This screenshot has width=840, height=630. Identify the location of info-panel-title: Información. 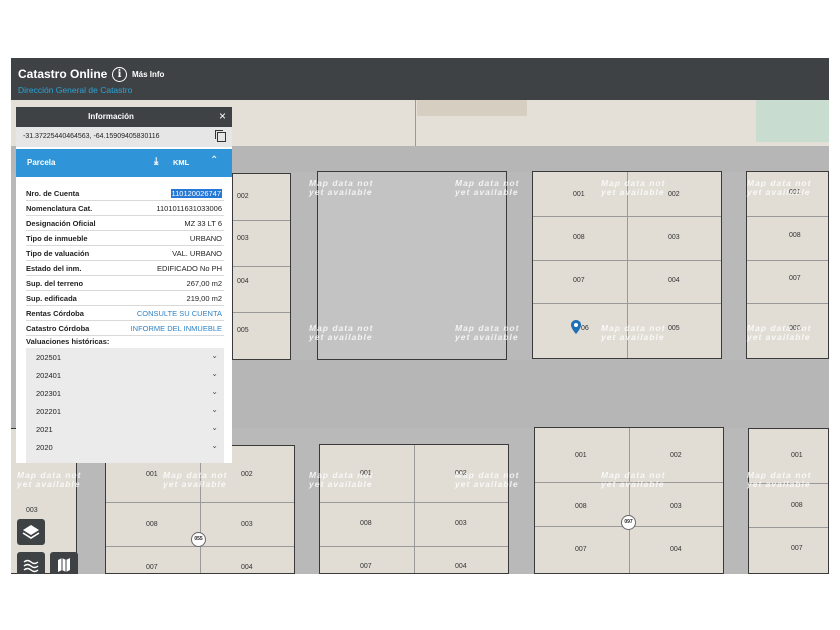
(111, 116).